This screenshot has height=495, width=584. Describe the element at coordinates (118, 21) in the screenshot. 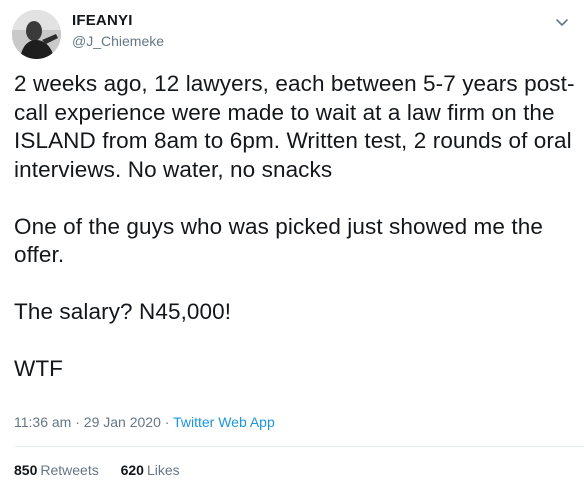

I see `display-name: IFEANYI` at that location.